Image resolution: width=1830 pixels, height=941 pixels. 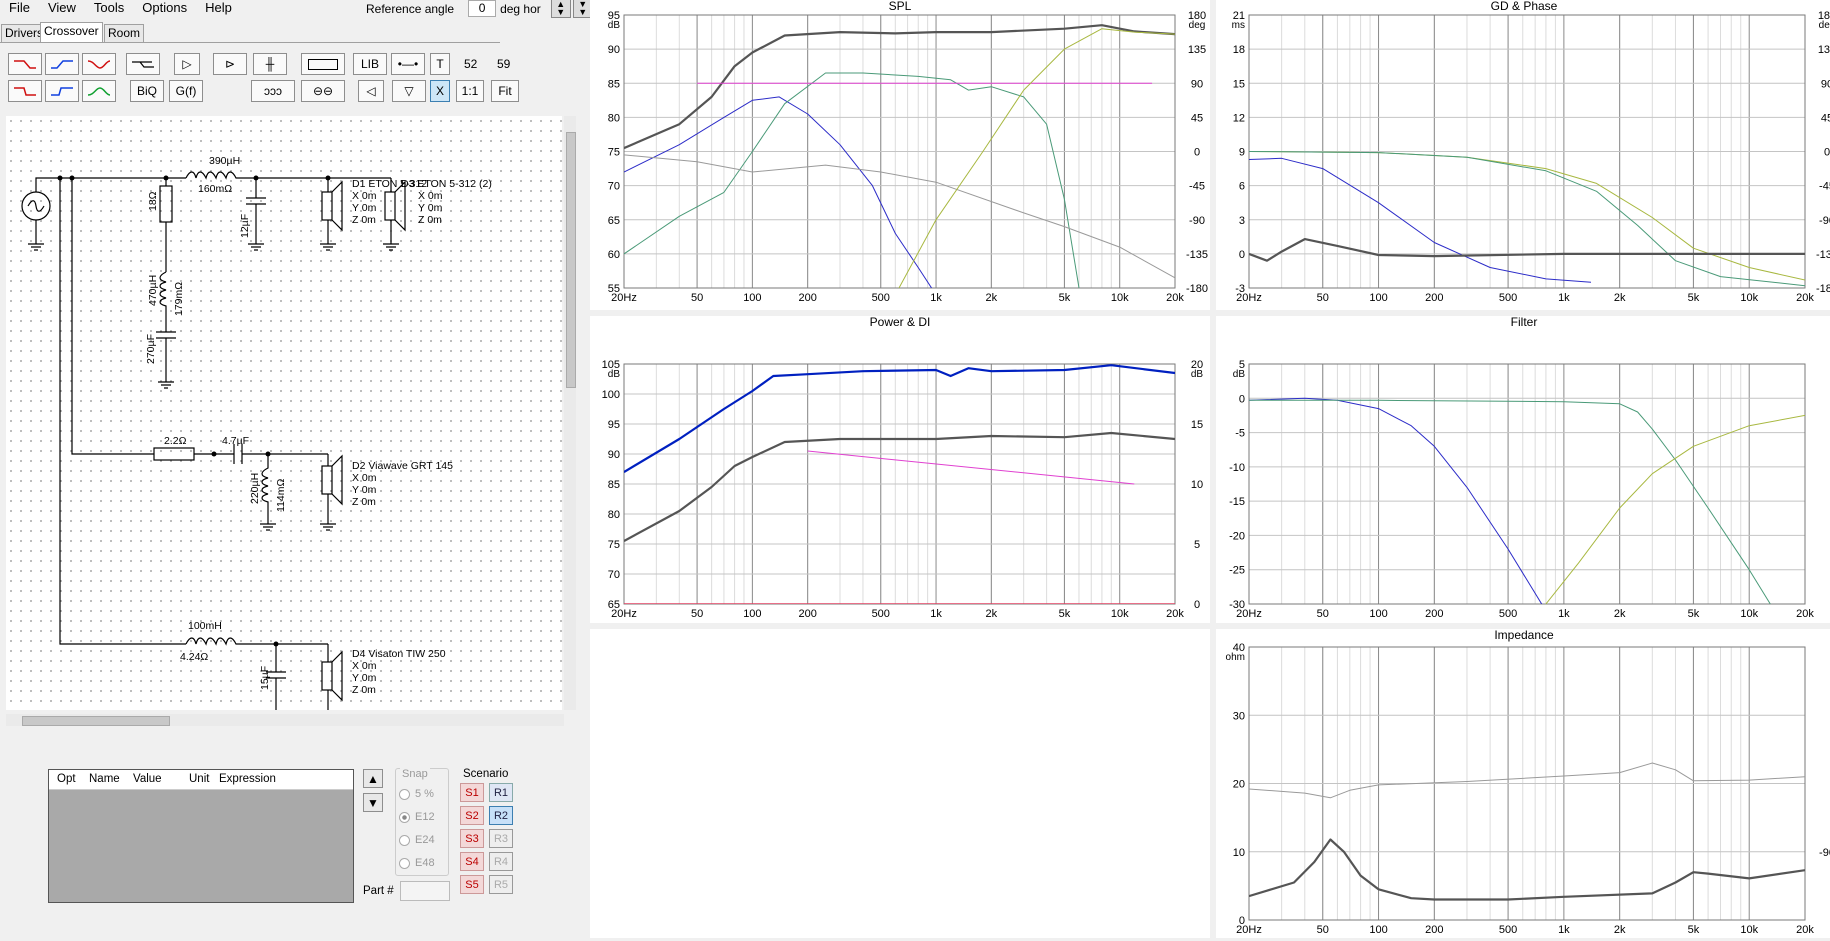 I want to click on series-line-magenta, so click(x=971, y=467).